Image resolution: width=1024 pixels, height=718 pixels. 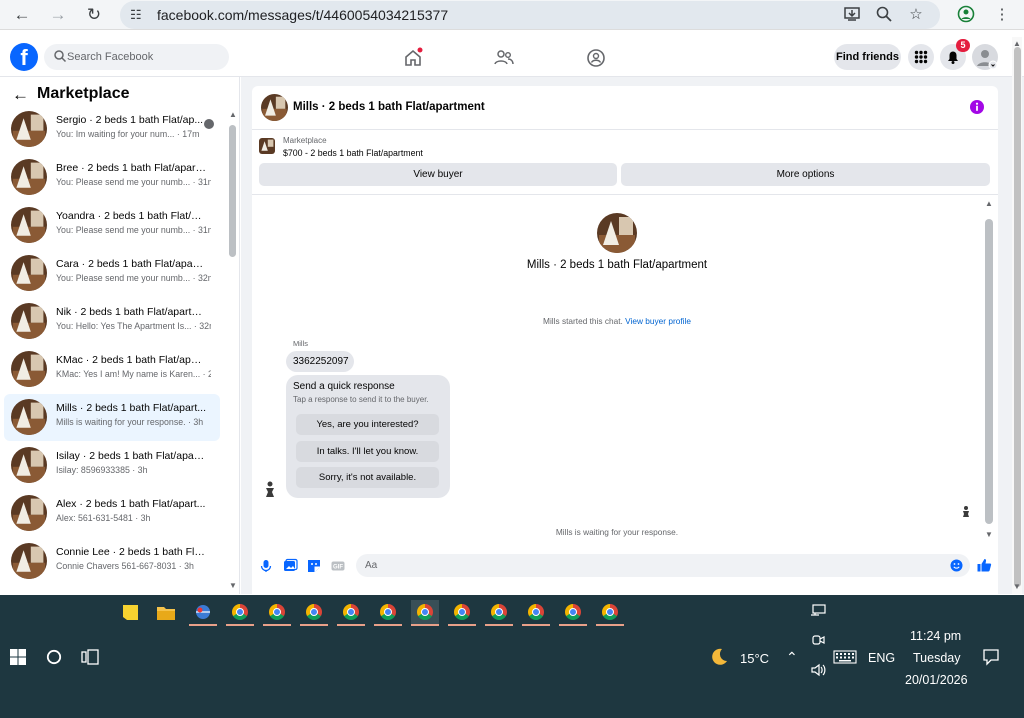 What do you see at coordinates (232, 191) in the screenshot?
I see `sidebar-scrollbar` at bounding box center [232, 191].